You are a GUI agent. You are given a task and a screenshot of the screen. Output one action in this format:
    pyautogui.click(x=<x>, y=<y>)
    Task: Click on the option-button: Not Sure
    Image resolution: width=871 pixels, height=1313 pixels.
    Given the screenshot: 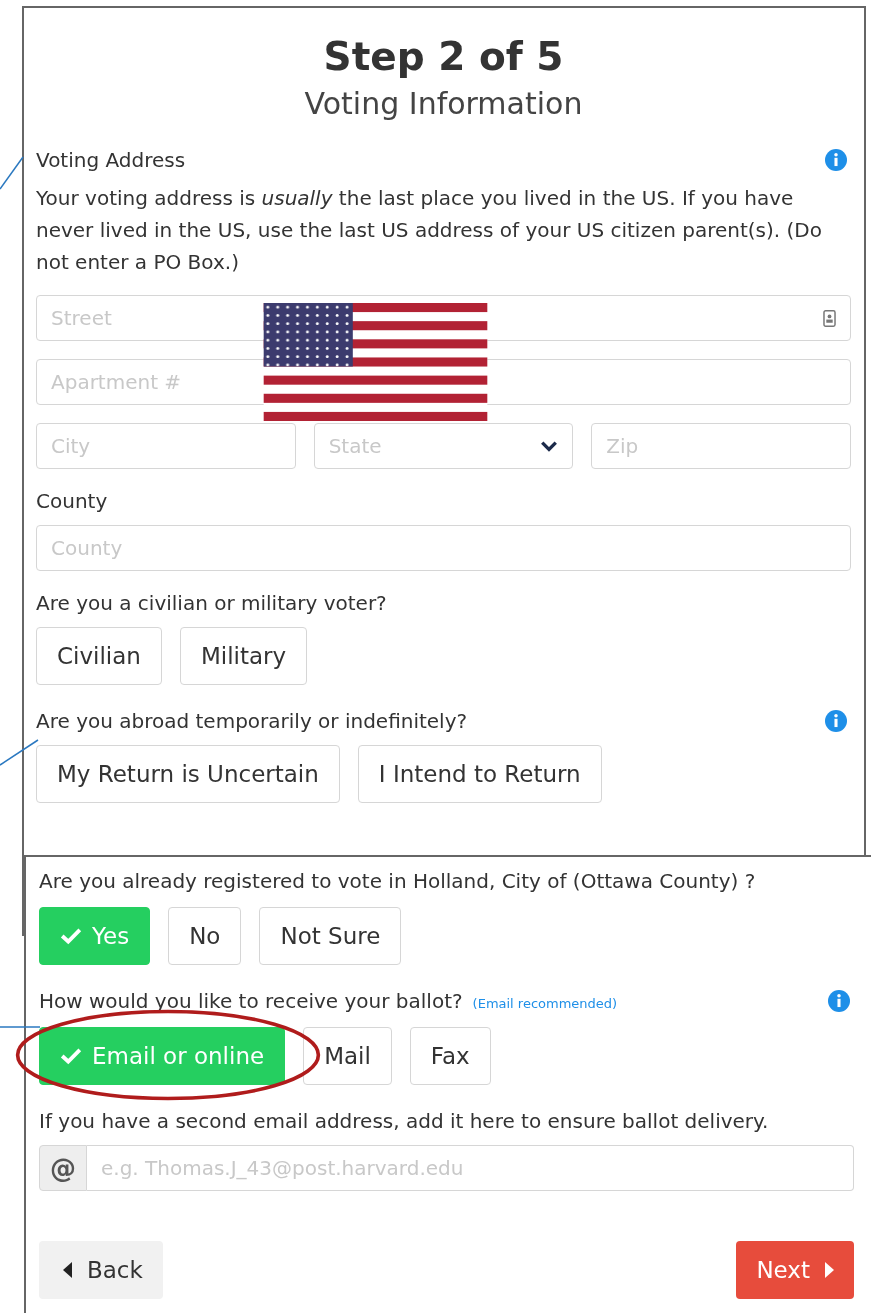 What is the action you would take?
    pyautogui.click(x=330, y=936)
    